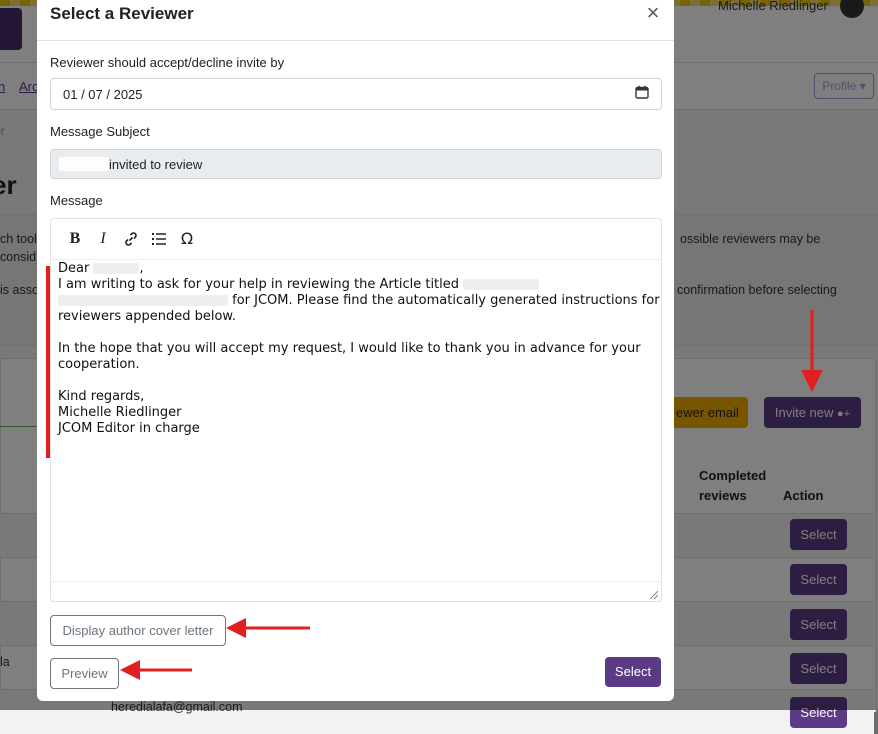  Describe the element at coordinates (48, 362) in the screenshot. I see `annotation-bar` at that location.